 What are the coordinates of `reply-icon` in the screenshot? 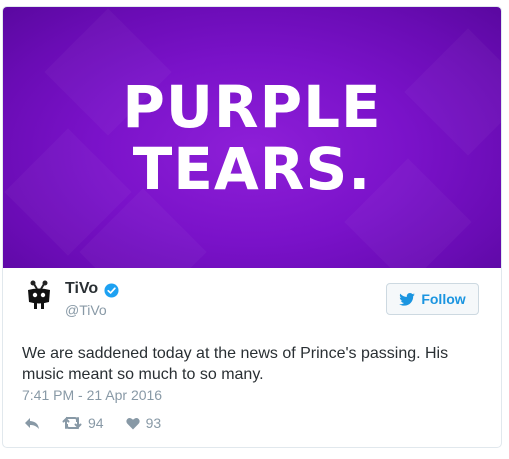 It's located at (32, 423).